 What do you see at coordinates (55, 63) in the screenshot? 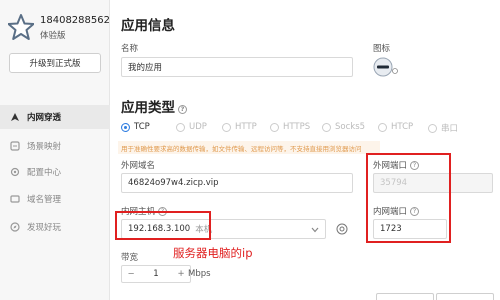
I see `upgrade-button: 升级到正式版` at bounding box center [55, 63].